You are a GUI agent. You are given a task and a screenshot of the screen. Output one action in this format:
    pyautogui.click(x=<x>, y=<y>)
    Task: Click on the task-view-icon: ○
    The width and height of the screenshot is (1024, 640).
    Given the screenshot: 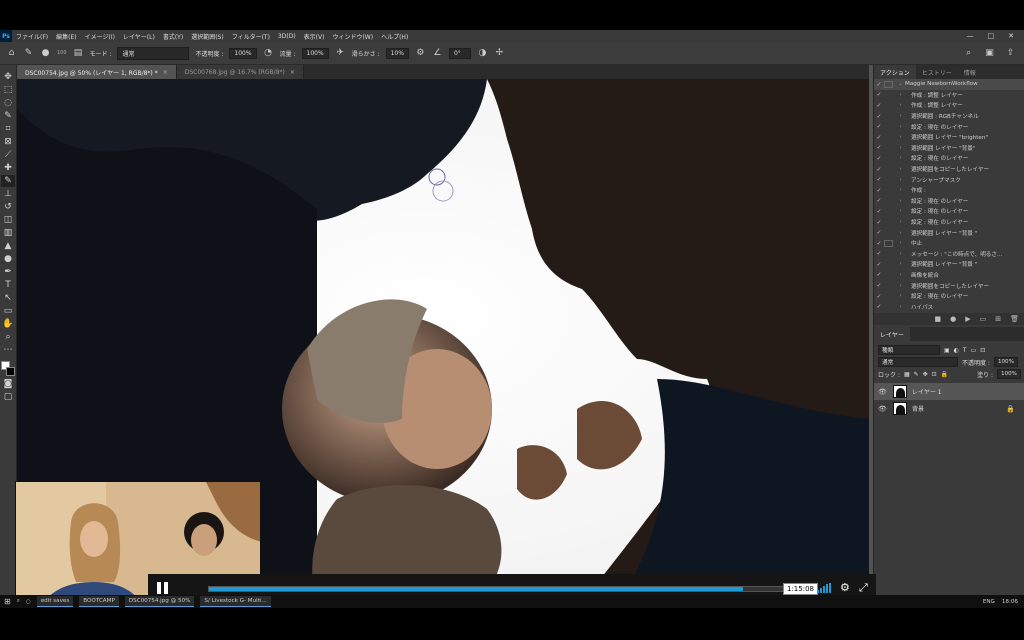 What is the action you would take?
    pyautogui.click(x=28, y=602)
    